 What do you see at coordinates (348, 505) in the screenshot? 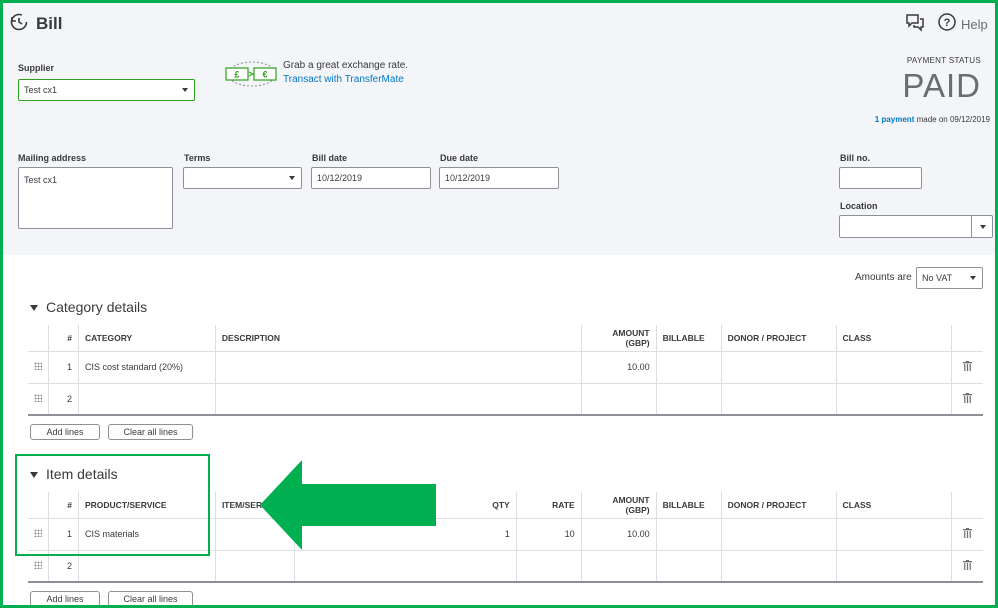
I see `arrow-annotation` at bounding box center [348, 505].